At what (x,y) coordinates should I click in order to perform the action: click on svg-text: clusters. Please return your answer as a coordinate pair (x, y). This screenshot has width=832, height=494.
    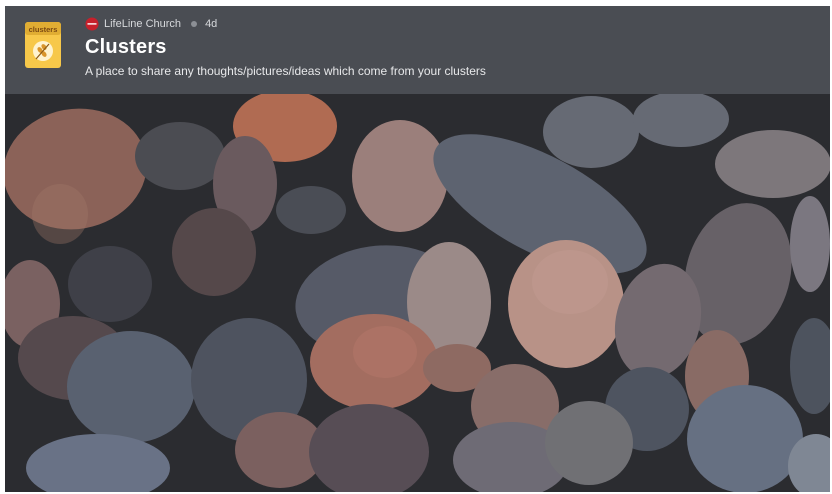
    Looking at the image, I should click on (43, 29).